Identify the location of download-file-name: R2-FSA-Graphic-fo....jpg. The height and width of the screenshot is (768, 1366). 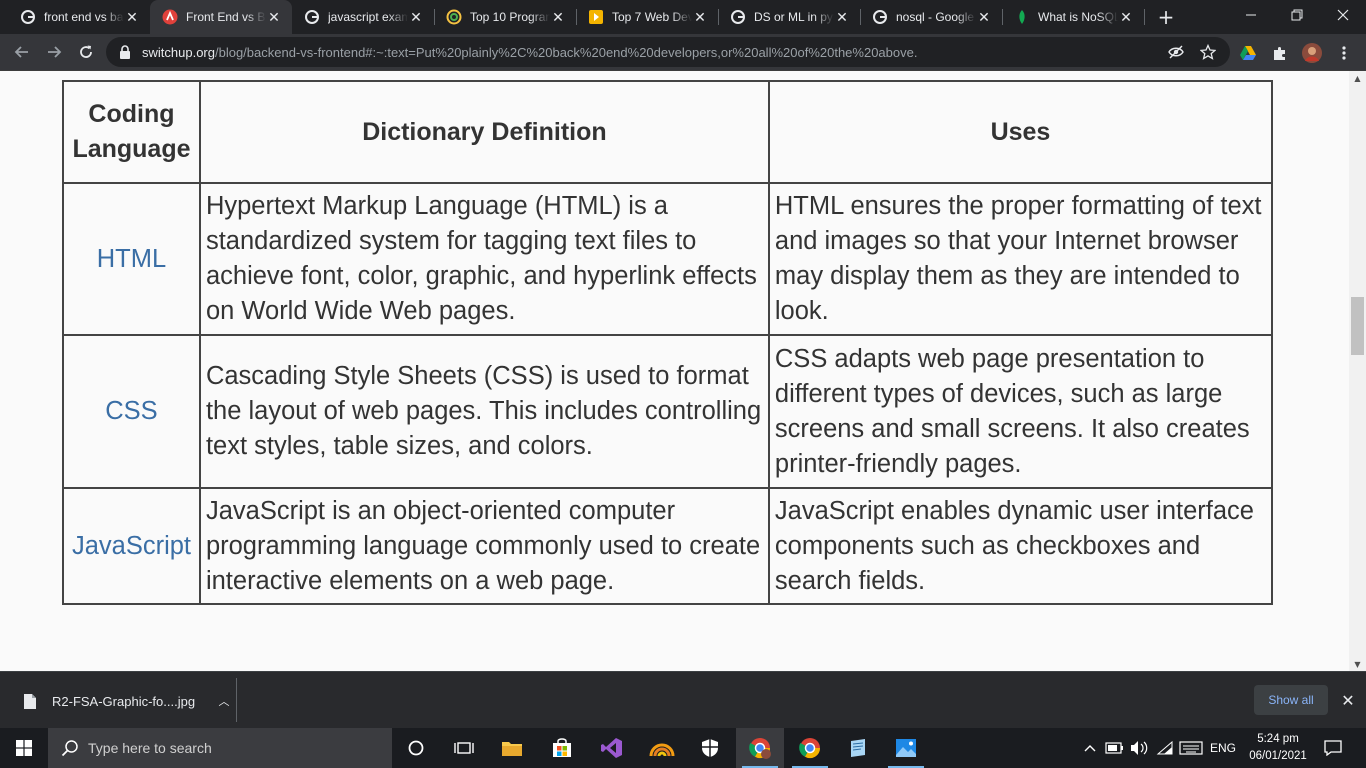
(124, 701).